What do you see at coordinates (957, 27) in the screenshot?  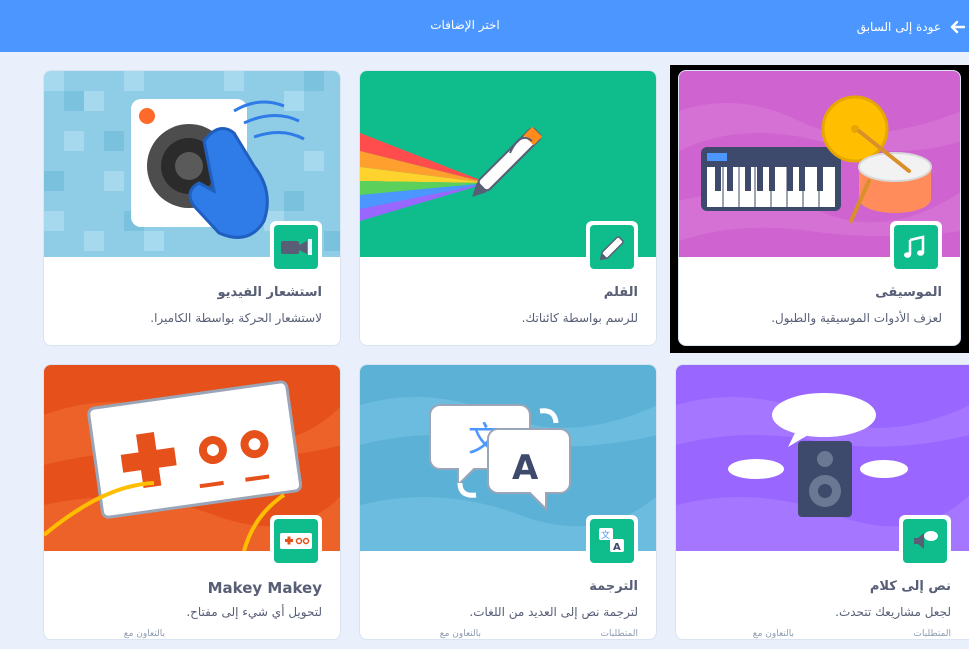 I see `back-arrow-icon` at bounding box center [957, 27].